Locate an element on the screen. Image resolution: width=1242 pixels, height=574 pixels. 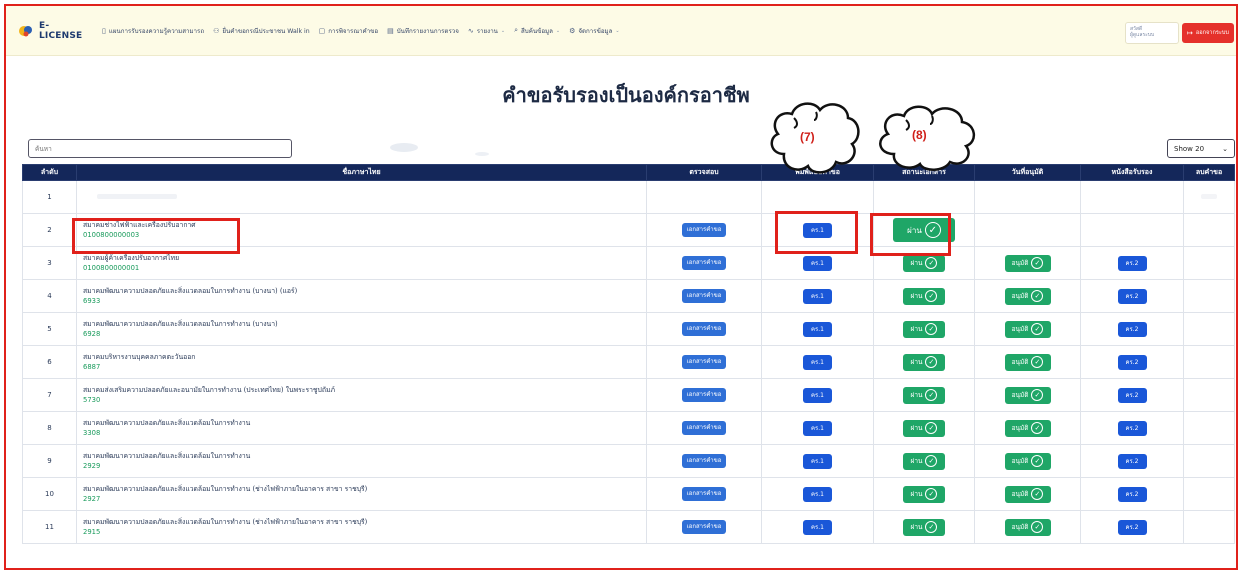
brand: E-LICENSE is located at coordinates (55, 31).